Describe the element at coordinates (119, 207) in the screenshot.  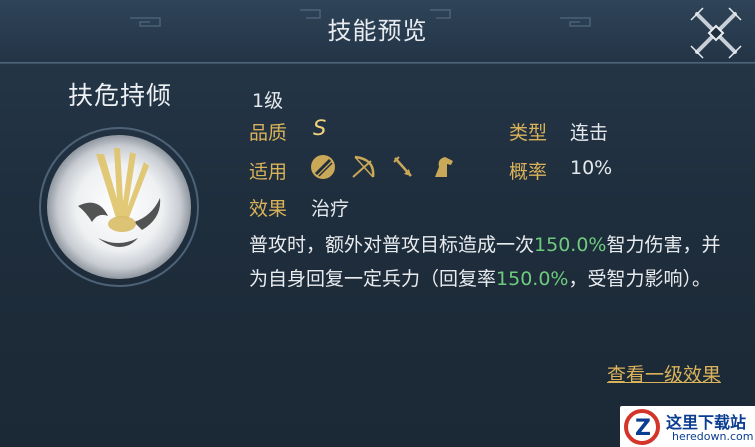
I see `skill-icon` at that location.